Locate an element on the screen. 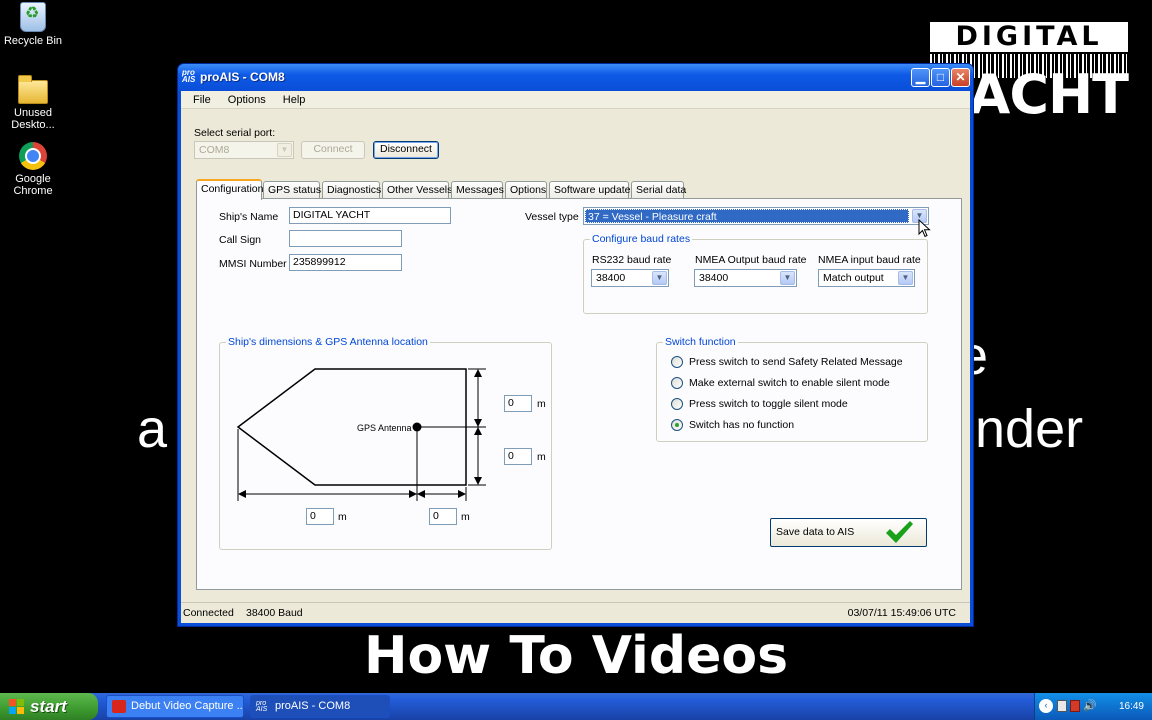 The width and height of the screenshot is (1152, 720). security-icon is located at coordinates (1075, 706).